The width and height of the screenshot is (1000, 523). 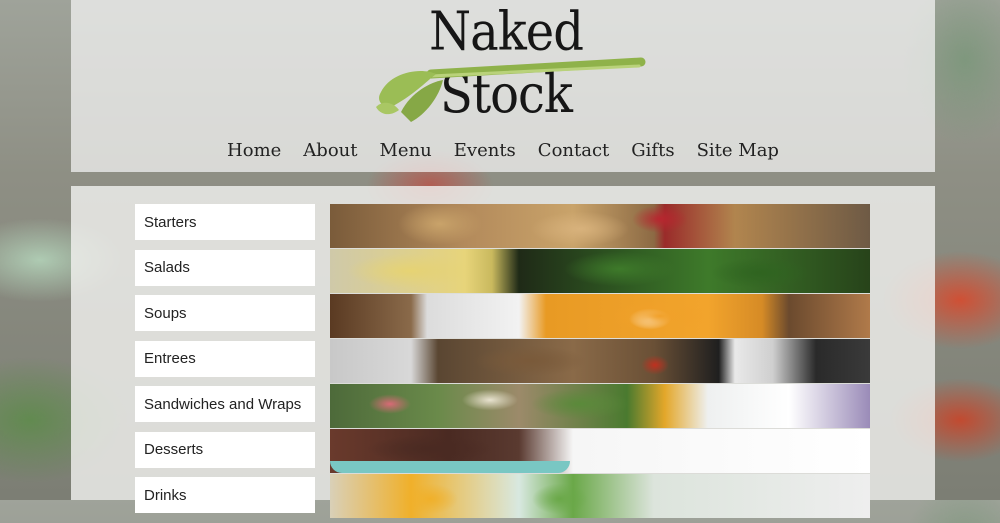 I want to click on sandwiches-and-wraps-image, so click(x=600, y=406).